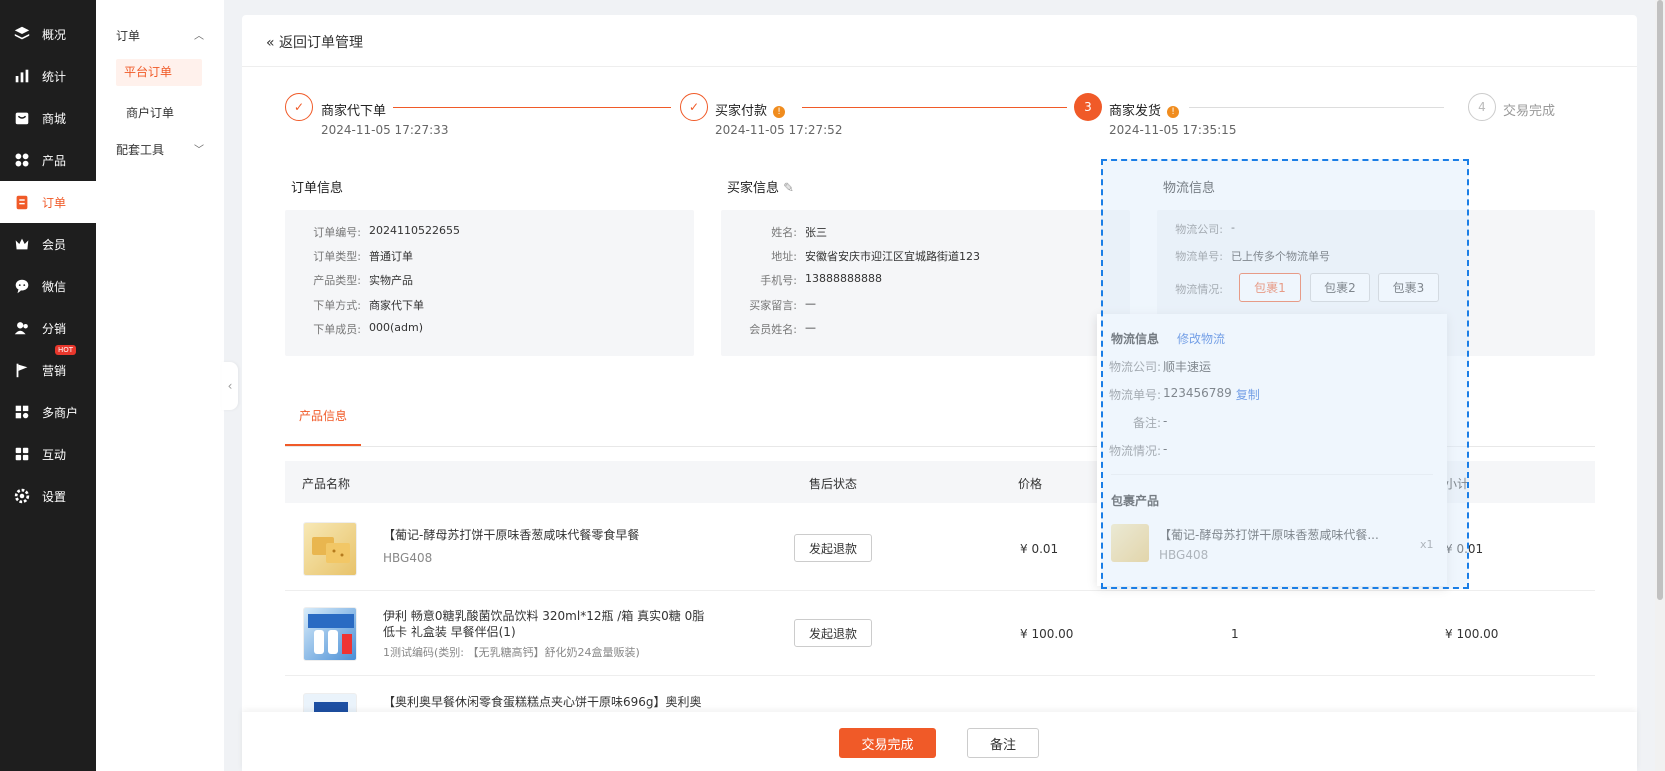 This screenshot has height=771, width=1665. I want to click on sidebar-item-label: 设置, so click(54, 496).